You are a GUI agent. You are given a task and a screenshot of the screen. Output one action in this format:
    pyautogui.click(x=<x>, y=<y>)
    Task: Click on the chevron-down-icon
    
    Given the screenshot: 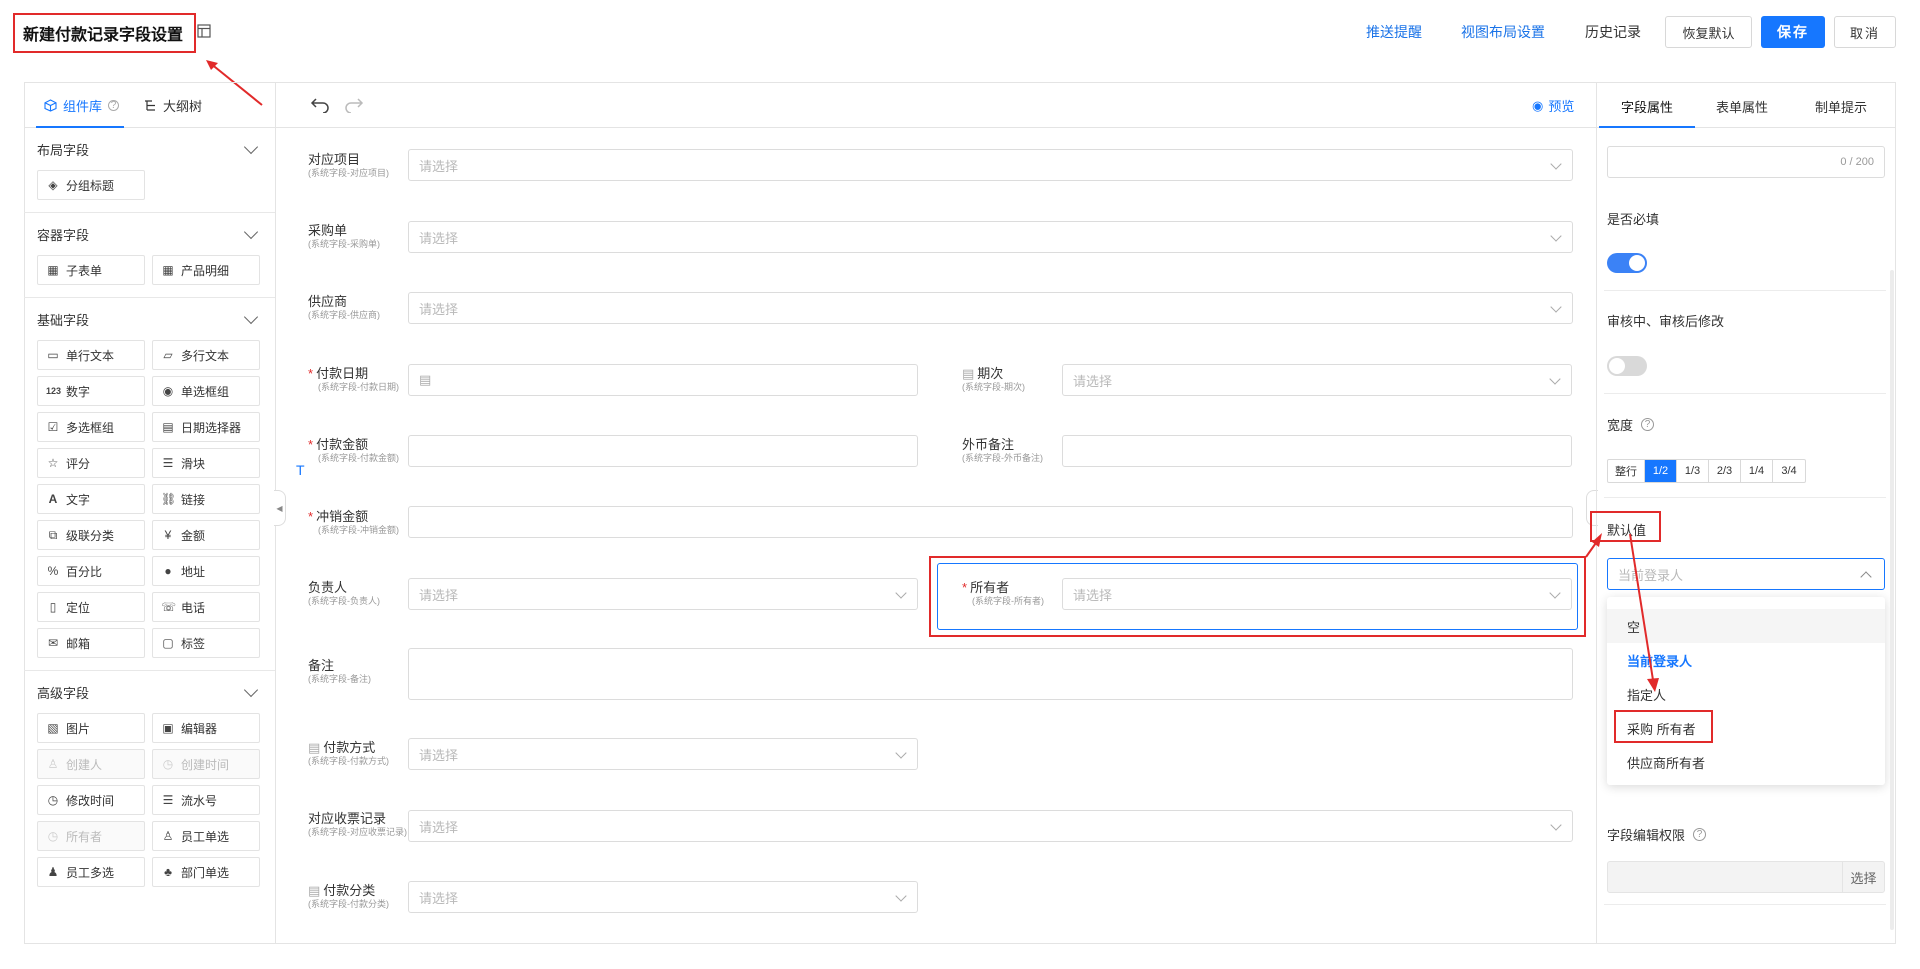 What is the action you would take?
    pyautogui.click(x=1555, y=379)
    